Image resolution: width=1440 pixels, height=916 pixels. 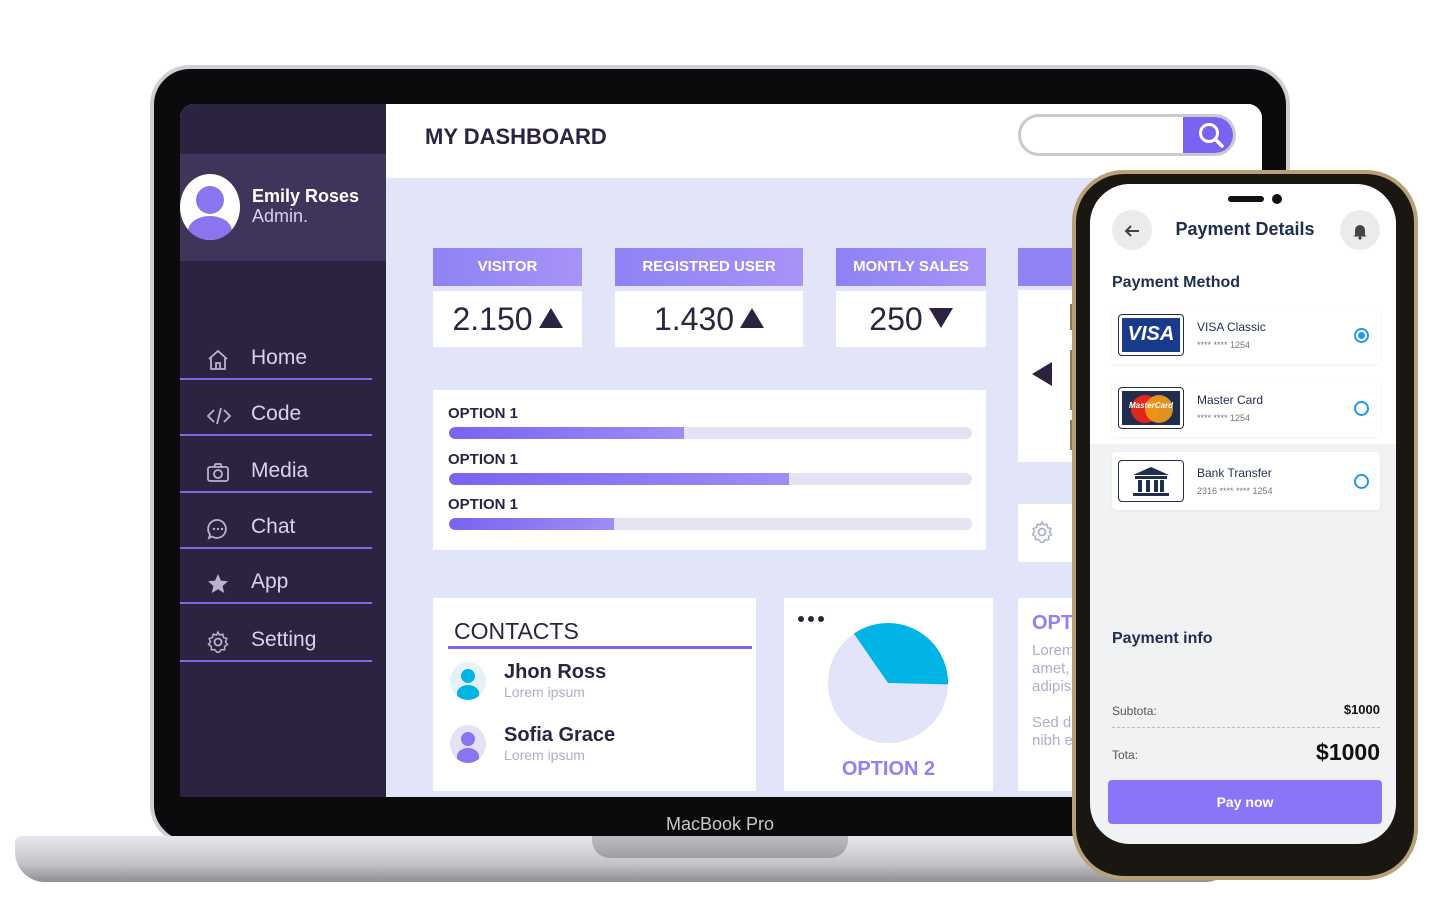 I want to click on contacts-title: CONTACTS, so click(x=516, y=631).